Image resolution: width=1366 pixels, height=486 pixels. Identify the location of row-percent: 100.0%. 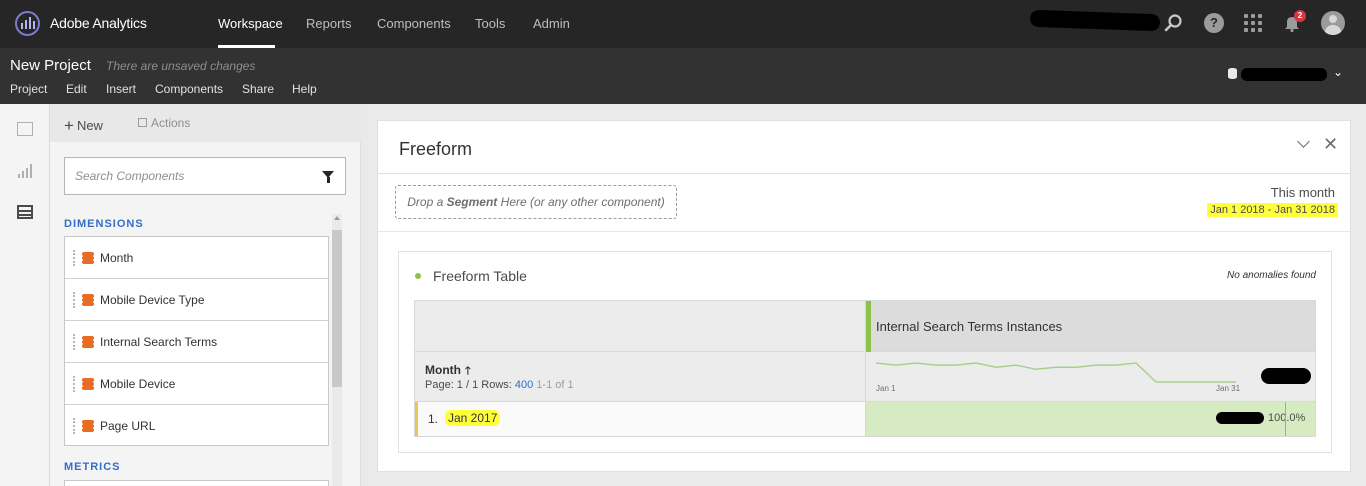
(1287, 418).